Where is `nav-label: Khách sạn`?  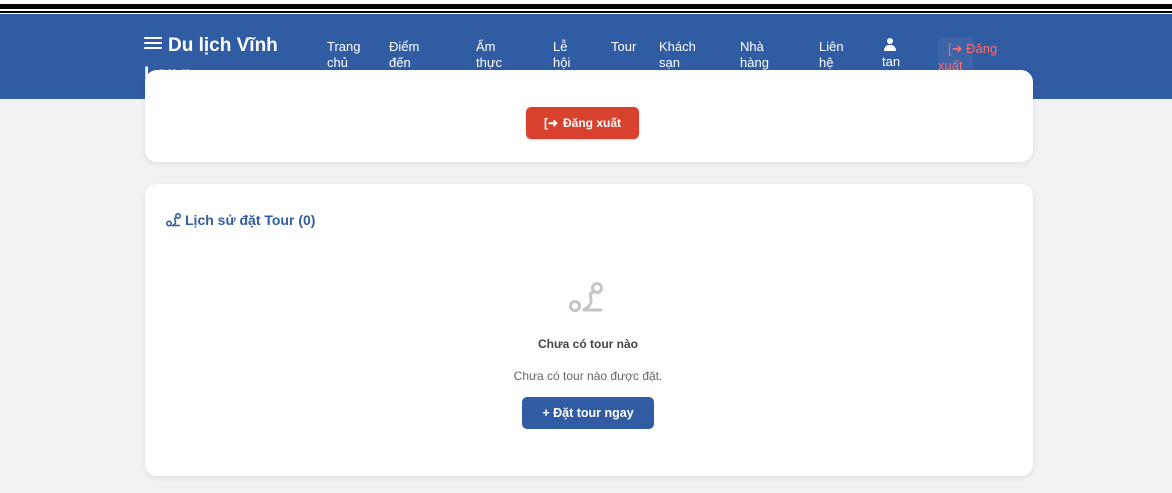 nav-label: Khách sạn is located at coordinates (677, 54).